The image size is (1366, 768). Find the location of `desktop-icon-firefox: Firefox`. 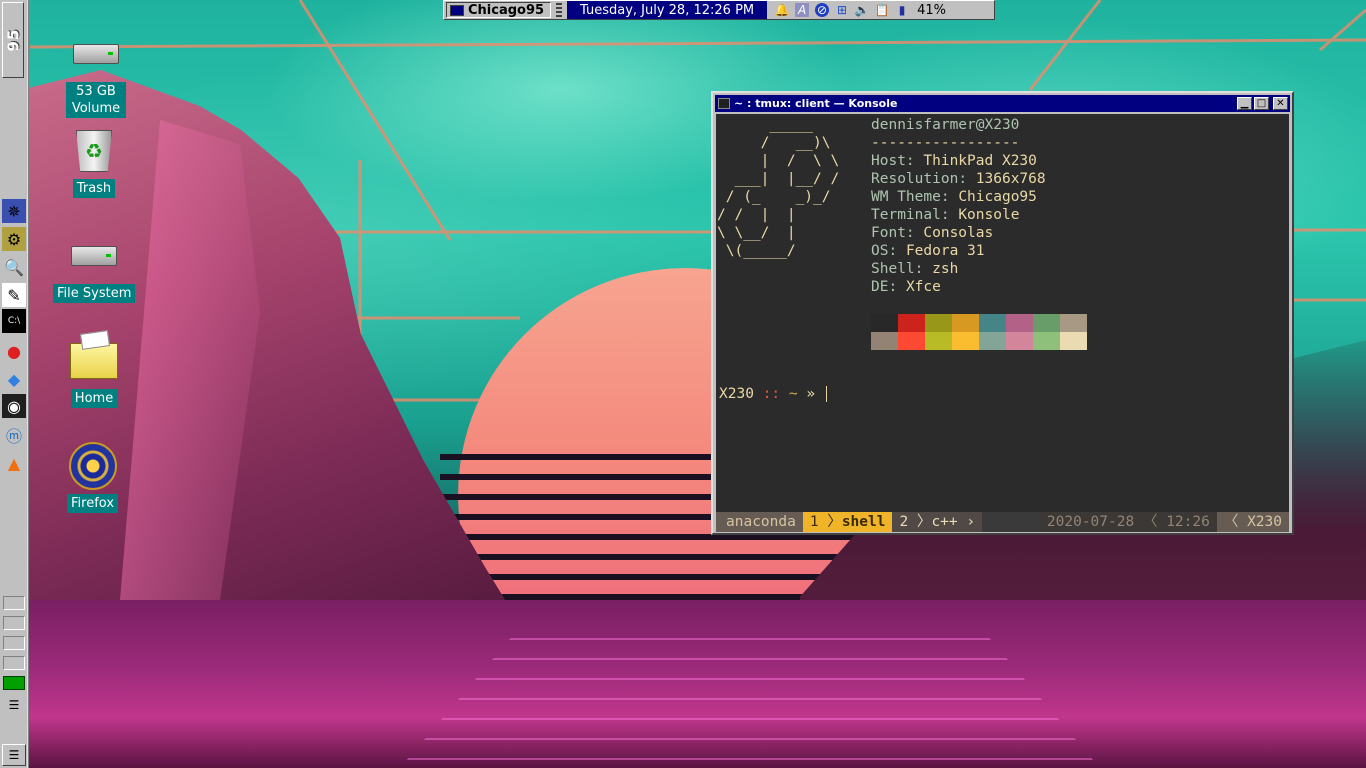

desktop-icon-firefox: Firefox is located at coordinates (93, 477).